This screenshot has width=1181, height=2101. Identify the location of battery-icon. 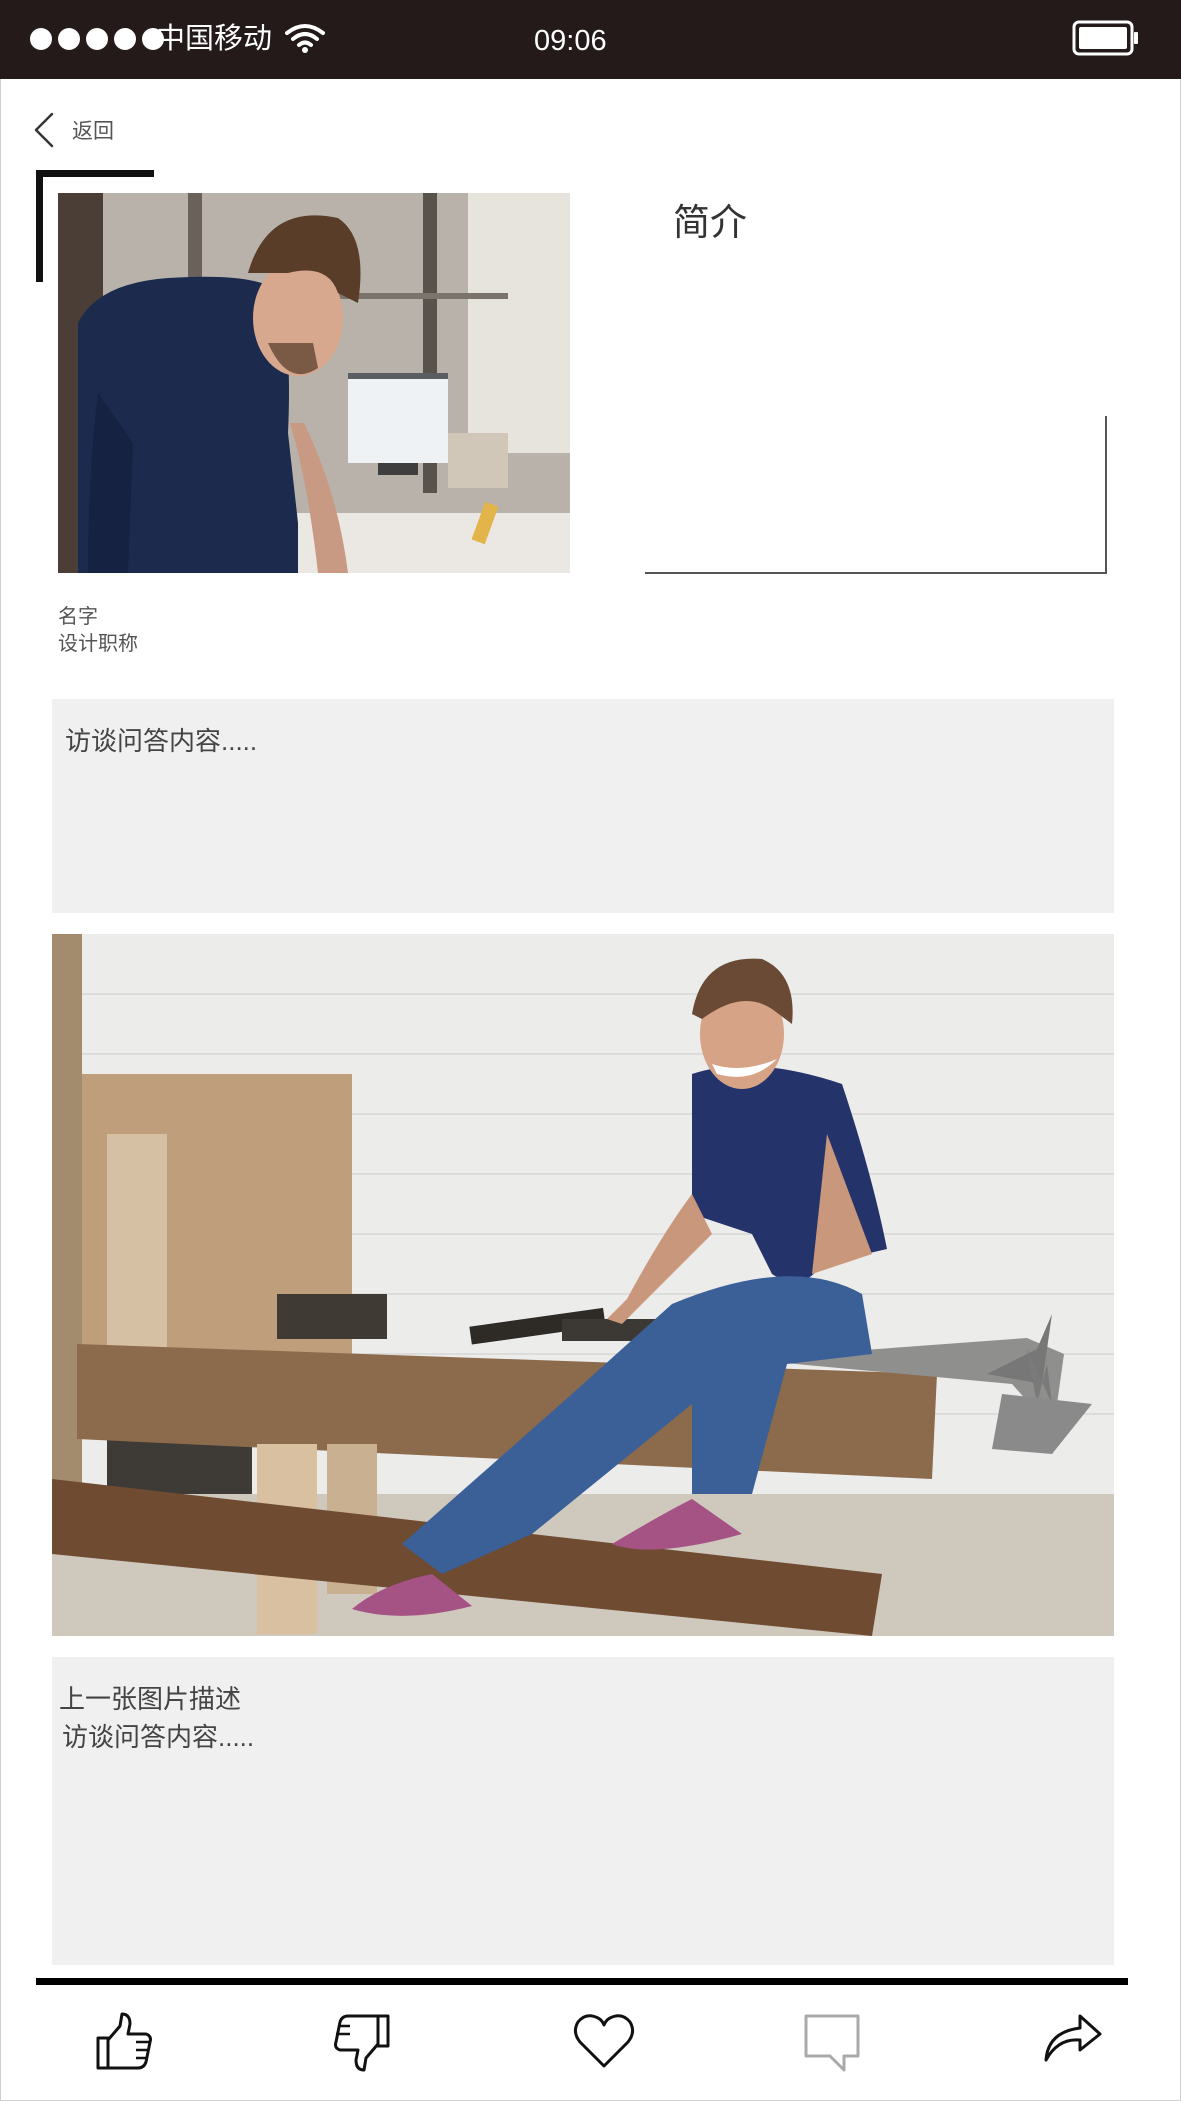
(1106, 38).